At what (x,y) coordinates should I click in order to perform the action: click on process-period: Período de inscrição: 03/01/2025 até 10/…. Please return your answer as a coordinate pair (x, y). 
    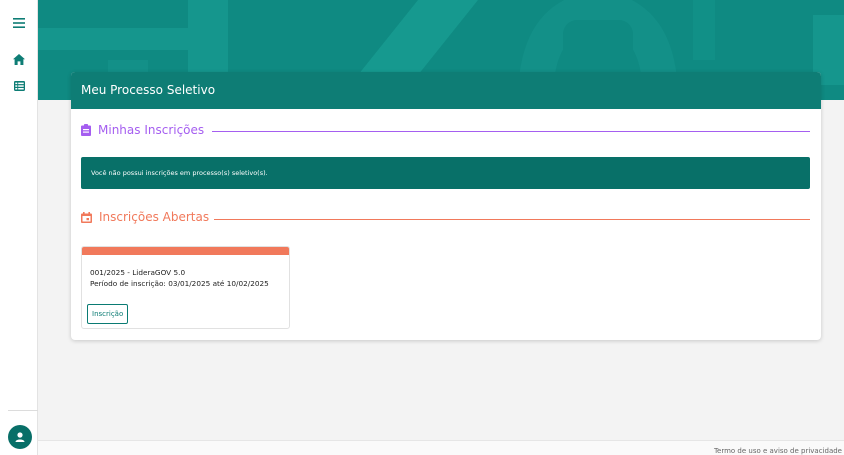
    Looking at the image, I should click on (179, 283).